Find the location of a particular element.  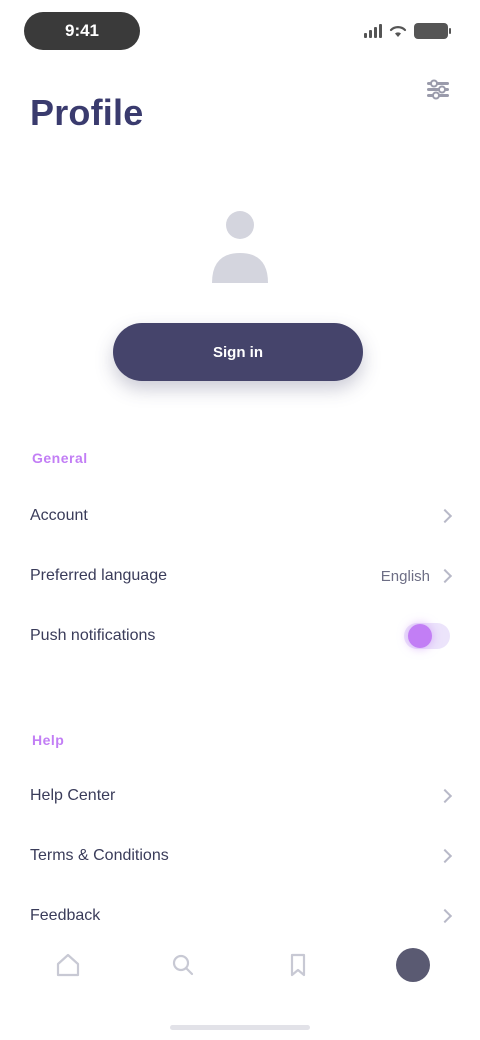

status-time: 9:41 is located at coordinates (82, 30).